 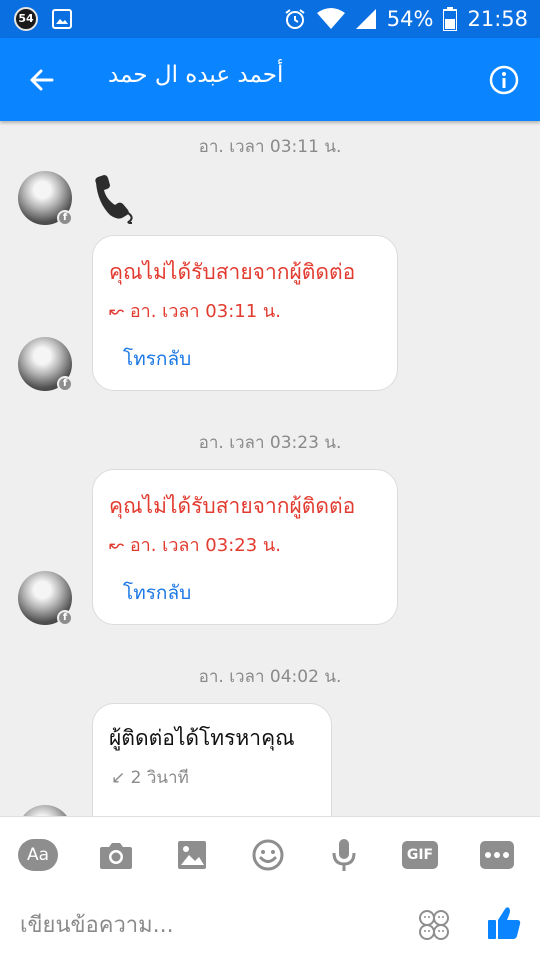 What do you see at coordinates (497, 19) in the screenshot?
I see `clock: 21:58` at bounding box center [497, 19].